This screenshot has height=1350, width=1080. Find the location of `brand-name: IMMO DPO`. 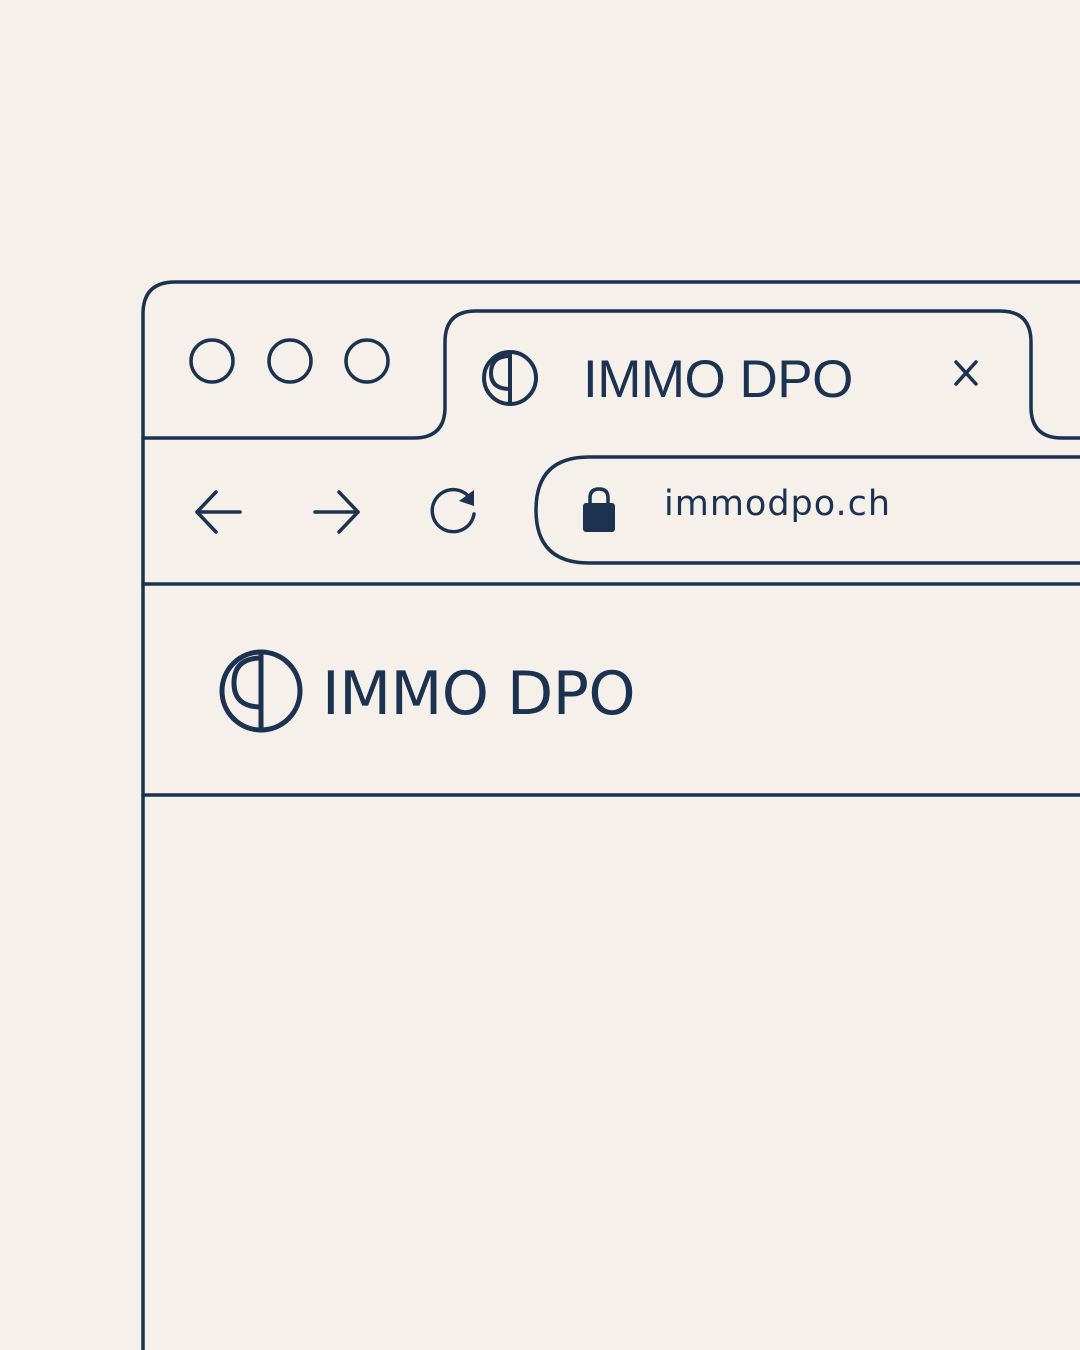

brand-name: IMMO DPO is located at coordinates (479, 694).